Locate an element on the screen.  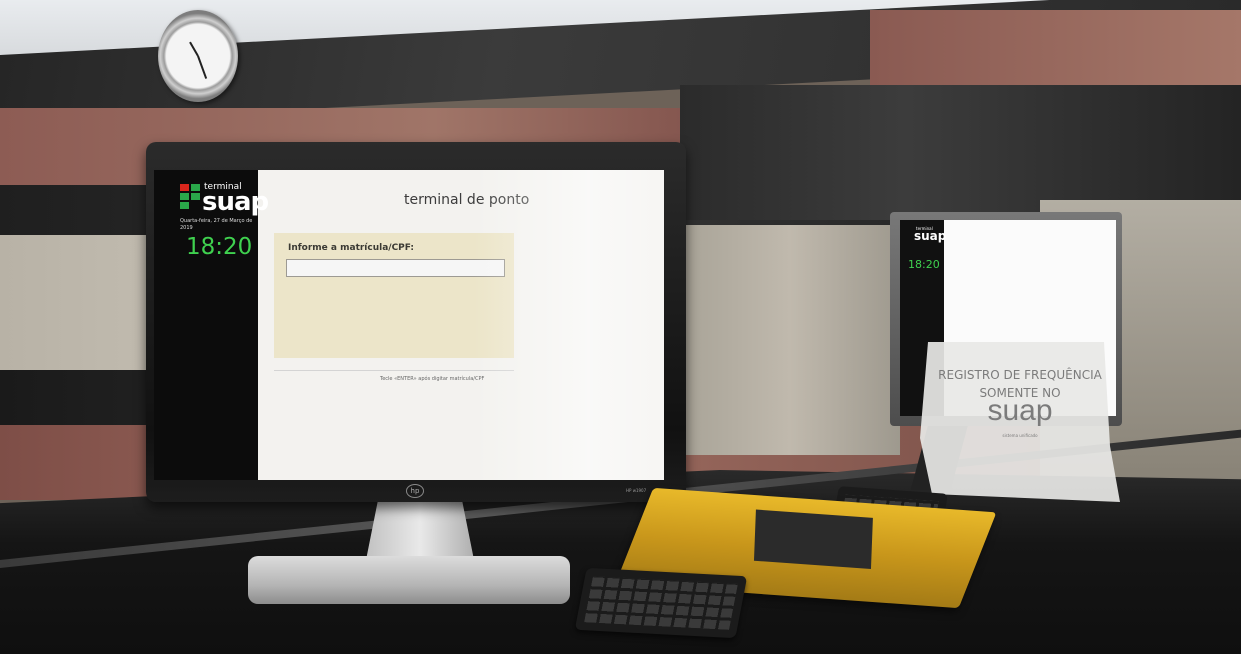
wall-red-granite-band is located at coordinates (1055, 50).